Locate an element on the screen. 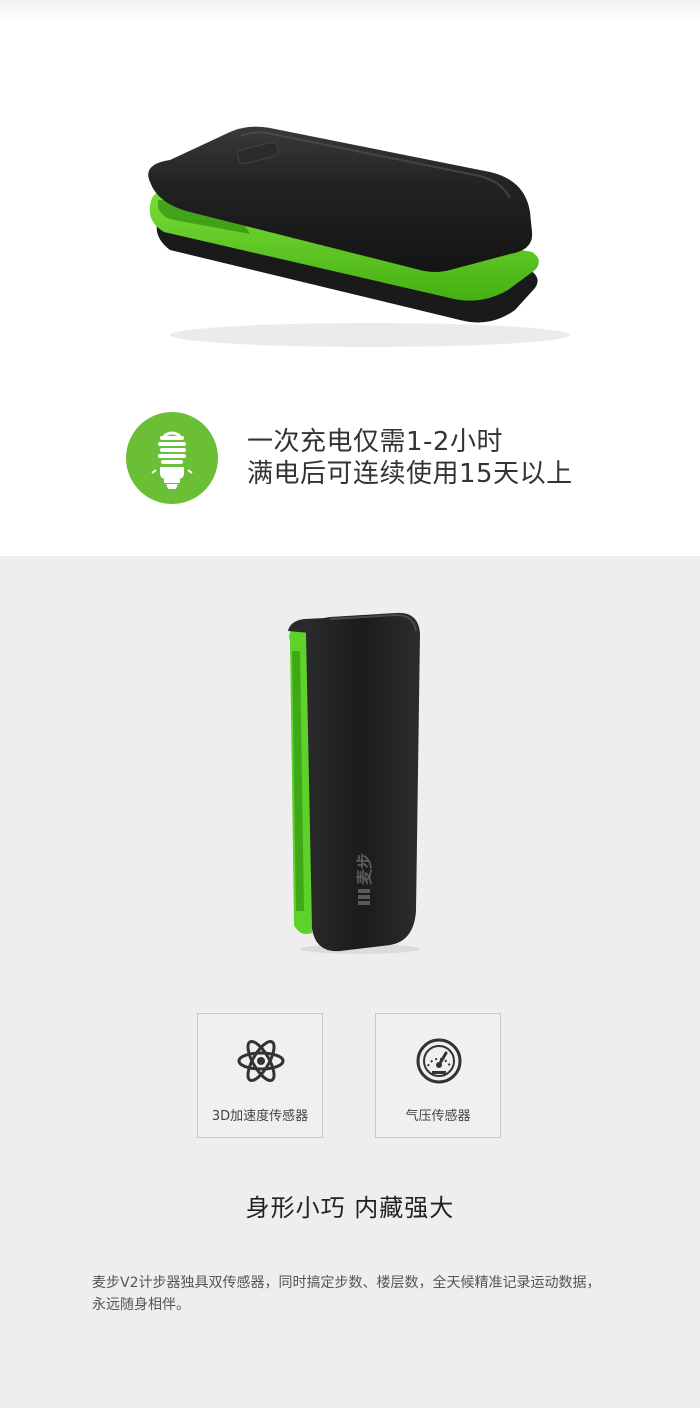 The height and width of the screenshot is (1408, 700). battery-line-2: 满电后可连续使用15天以上 is located at coordinates (410, 474).